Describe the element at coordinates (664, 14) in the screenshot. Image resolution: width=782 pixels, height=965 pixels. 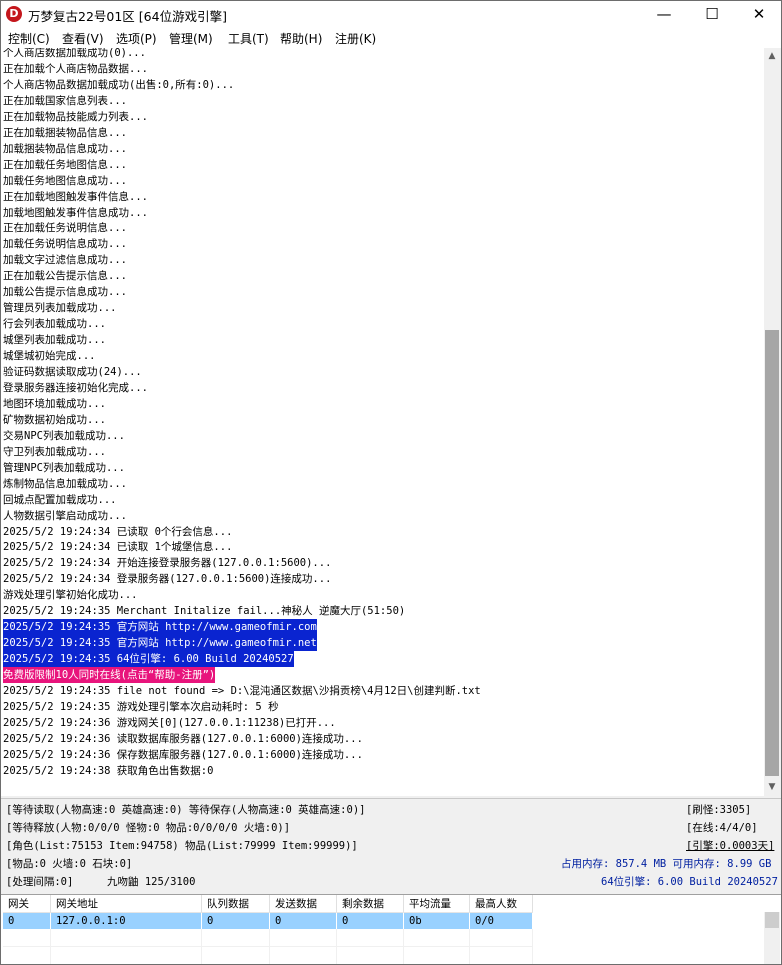
I see `minimize-button: —` at that location.